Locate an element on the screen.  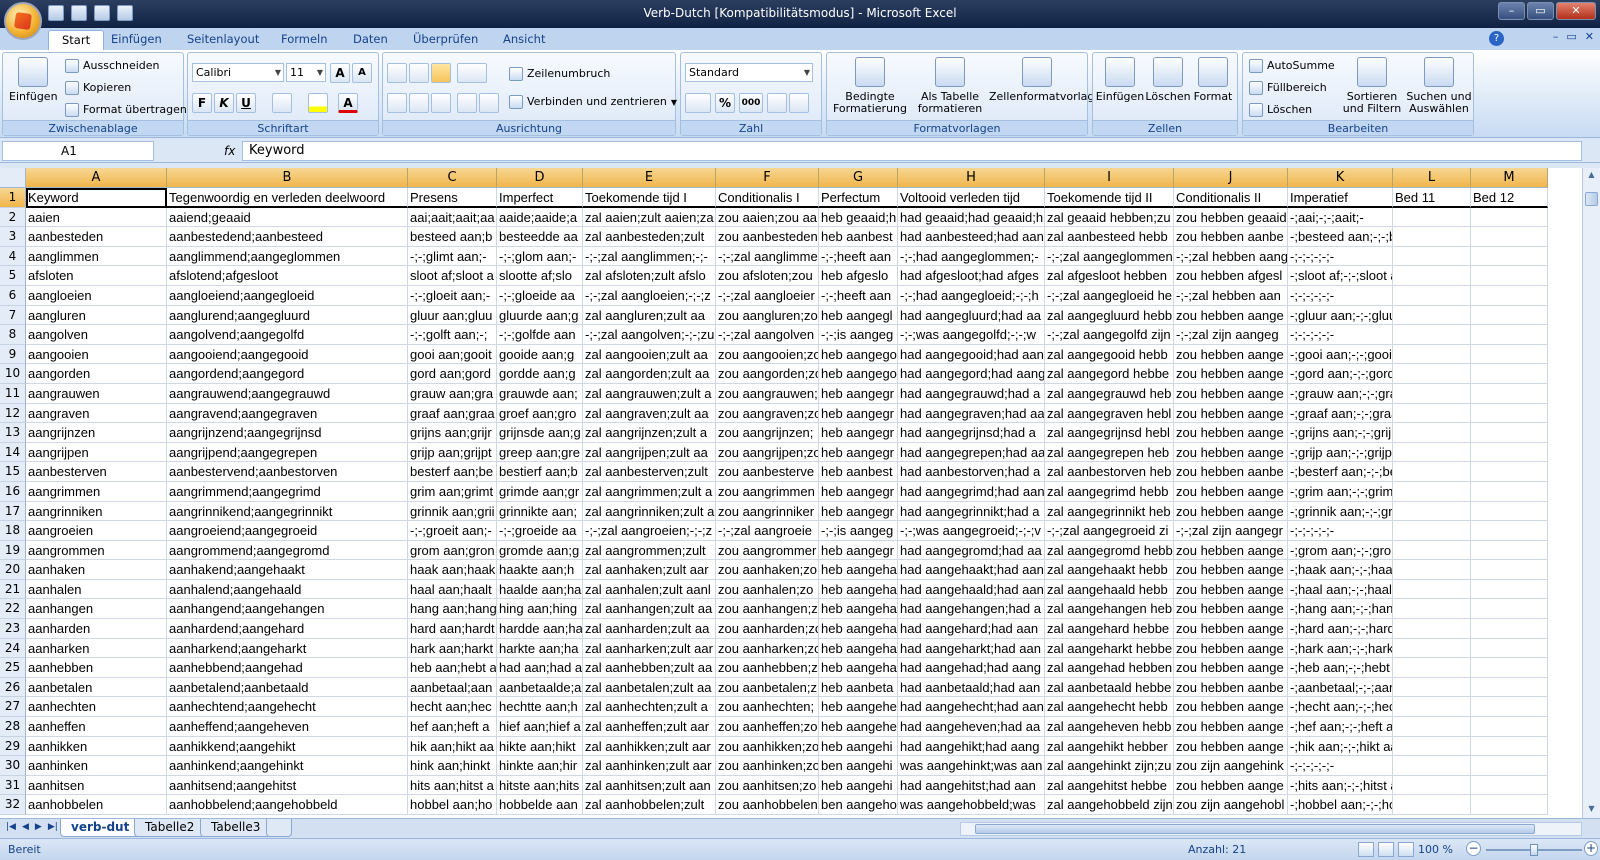
fill-button: Füllbereich is located at coordinates (1288, 88).